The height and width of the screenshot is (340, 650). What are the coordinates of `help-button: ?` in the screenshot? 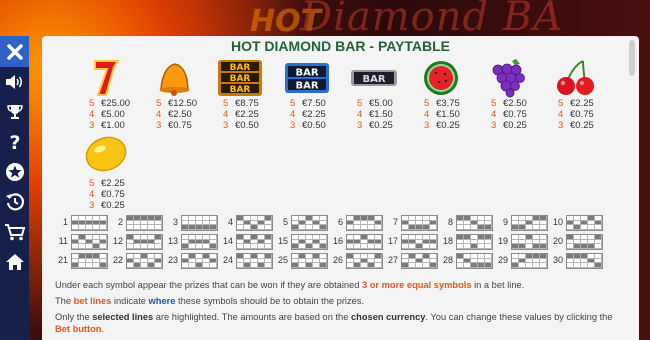 It's located at (14, 142).